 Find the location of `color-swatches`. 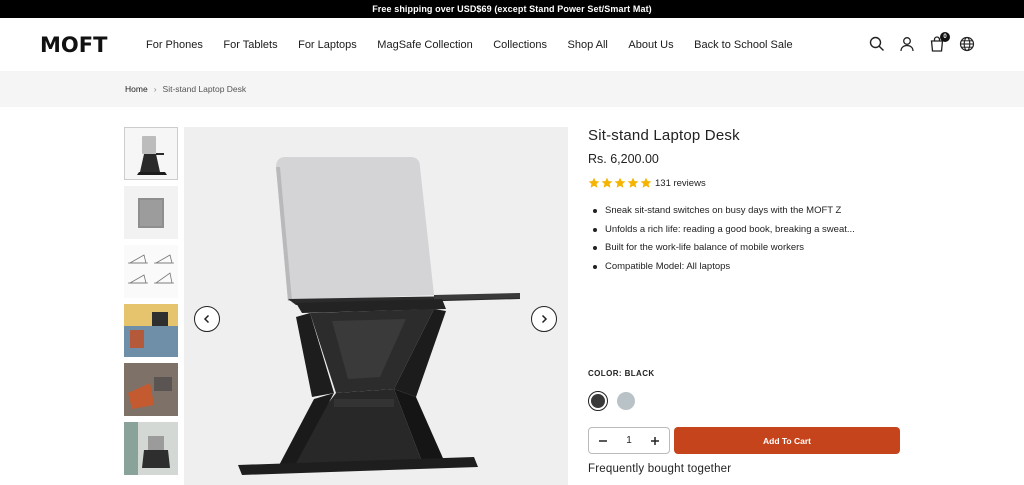

color-swatches is located at coordinates (612, 401).